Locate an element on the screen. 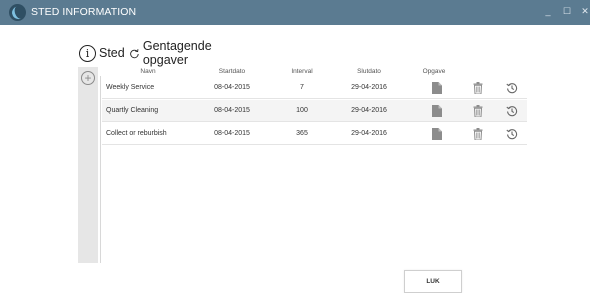  window-title: STED INFORMATION is located at coordinates (84, 12).